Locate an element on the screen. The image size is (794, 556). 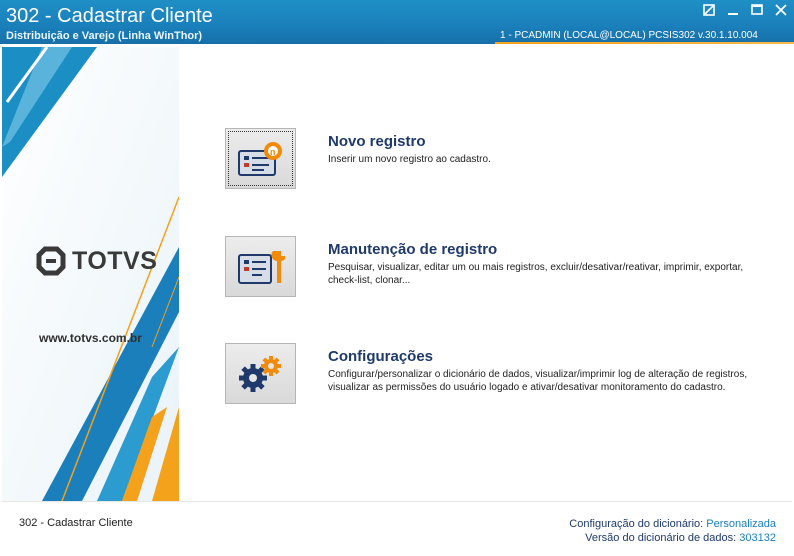
dict-version-label: Versão do dicionário de dados: is located at coordinates (661, 538).